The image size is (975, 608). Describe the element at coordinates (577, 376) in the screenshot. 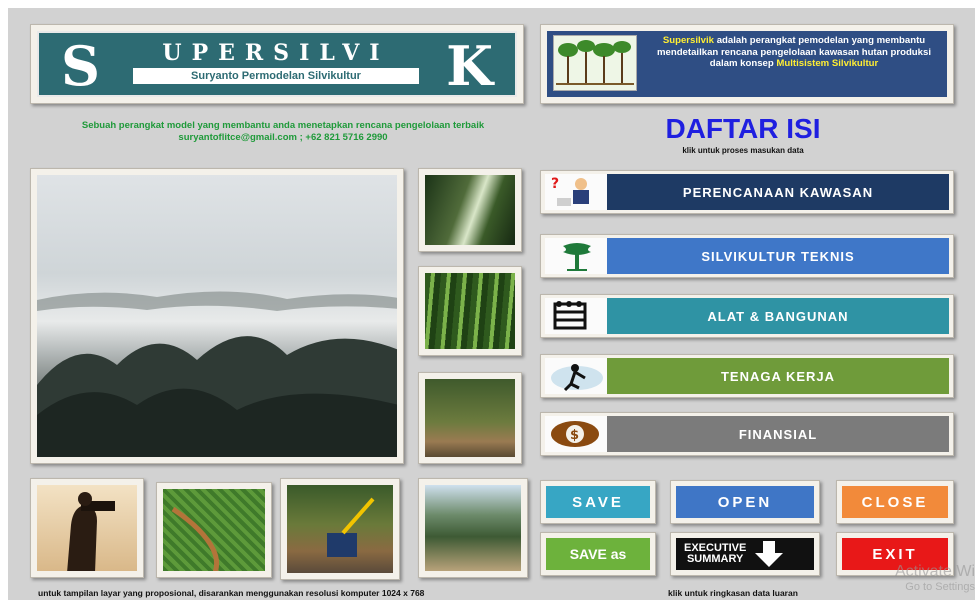

I see `worker-icon` at that location.